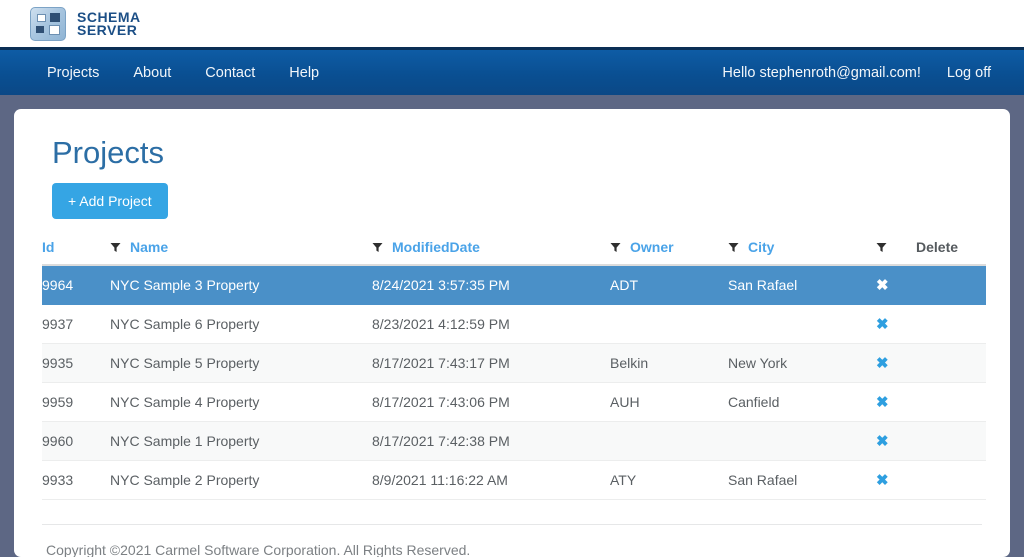  What do you see at coordinates (821, 73) in the screenshot?
I see `user-greeting-link: Hello stephenroth@gmail.com!` at bounding box center [821, 73].